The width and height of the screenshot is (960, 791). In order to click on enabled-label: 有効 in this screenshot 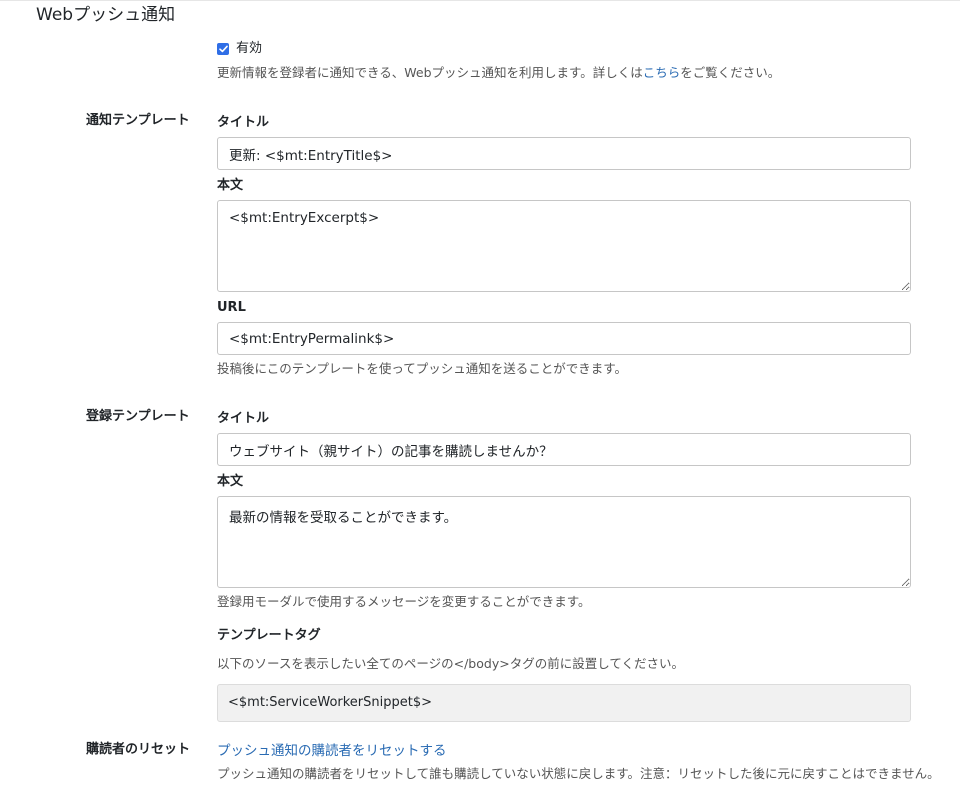, I will do `click(249, 48)`.